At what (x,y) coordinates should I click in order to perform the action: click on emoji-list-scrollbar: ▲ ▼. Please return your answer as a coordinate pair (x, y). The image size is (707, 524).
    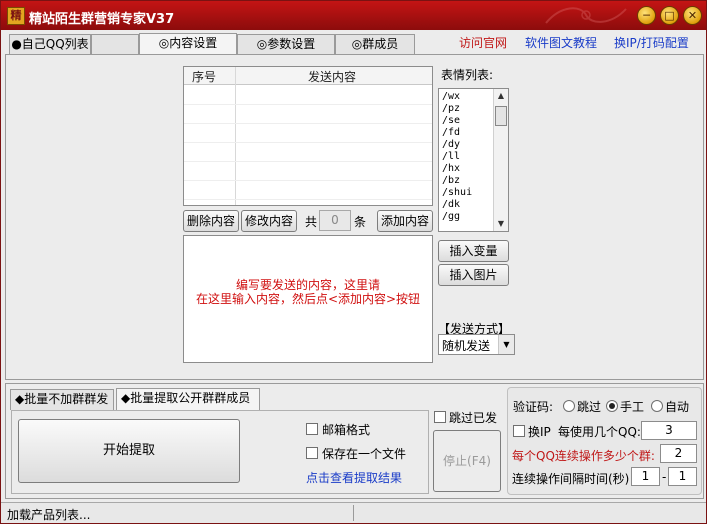
    Looking at the image, I should click on (500, 160).